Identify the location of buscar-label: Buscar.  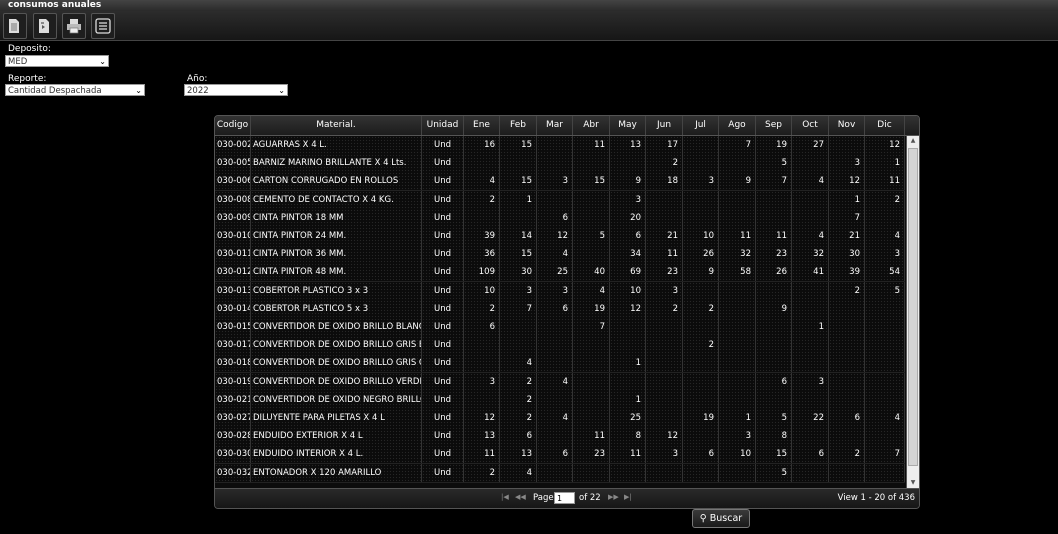
(726, 518).